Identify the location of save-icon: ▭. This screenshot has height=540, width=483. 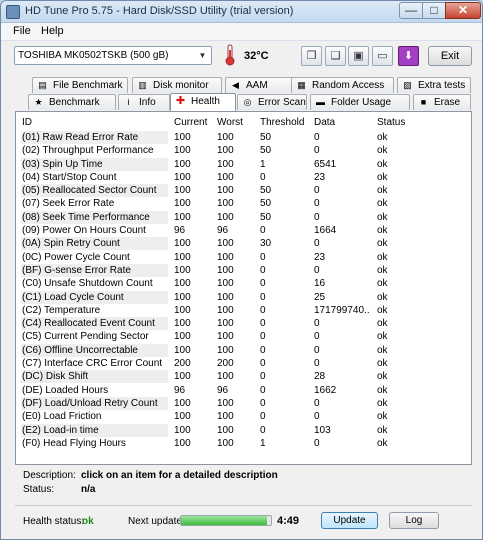
(382, 56).